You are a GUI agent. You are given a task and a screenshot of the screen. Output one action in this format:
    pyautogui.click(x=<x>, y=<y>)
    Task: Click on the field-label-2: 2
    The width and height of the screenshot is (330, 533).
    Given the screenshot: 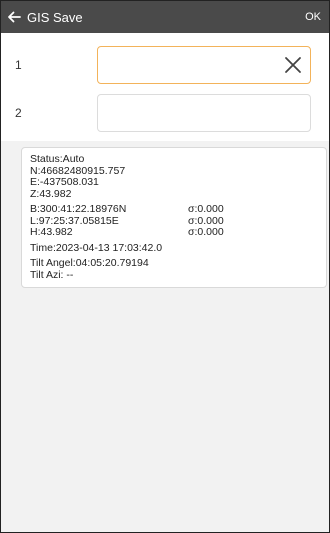 What is the action you would take?
    pyautogui.click(x=18, y=113)
    